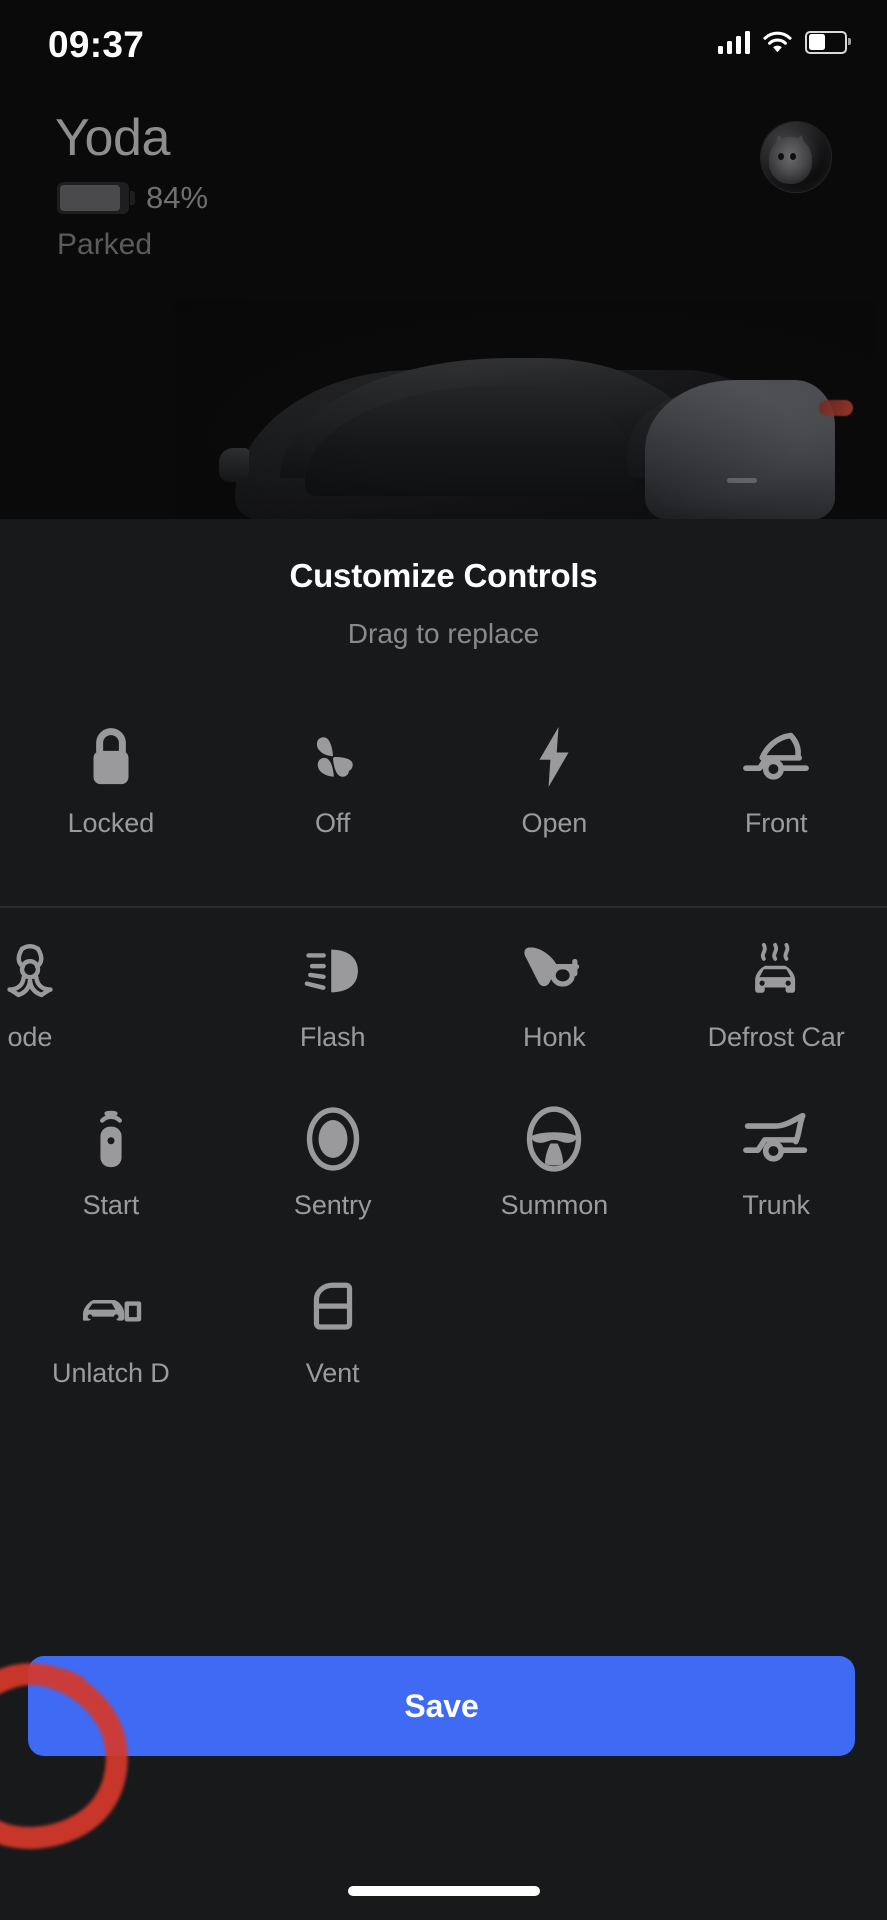  What do you see at coordinates (30, 1036) in the screenshot?
I see `control-label: ode` at bounding box center [30, 1036].